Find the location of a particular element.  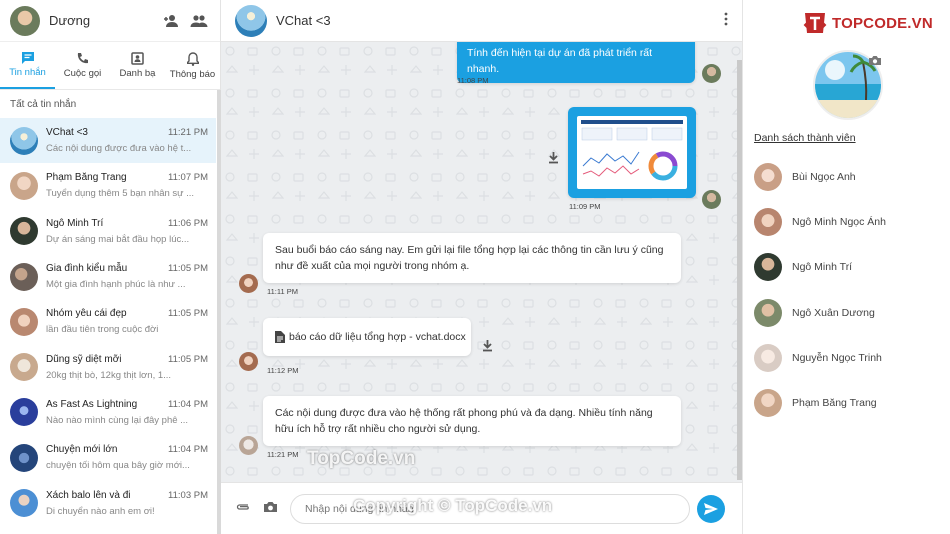

add-contact-icon is located at coordinates (171, 21).